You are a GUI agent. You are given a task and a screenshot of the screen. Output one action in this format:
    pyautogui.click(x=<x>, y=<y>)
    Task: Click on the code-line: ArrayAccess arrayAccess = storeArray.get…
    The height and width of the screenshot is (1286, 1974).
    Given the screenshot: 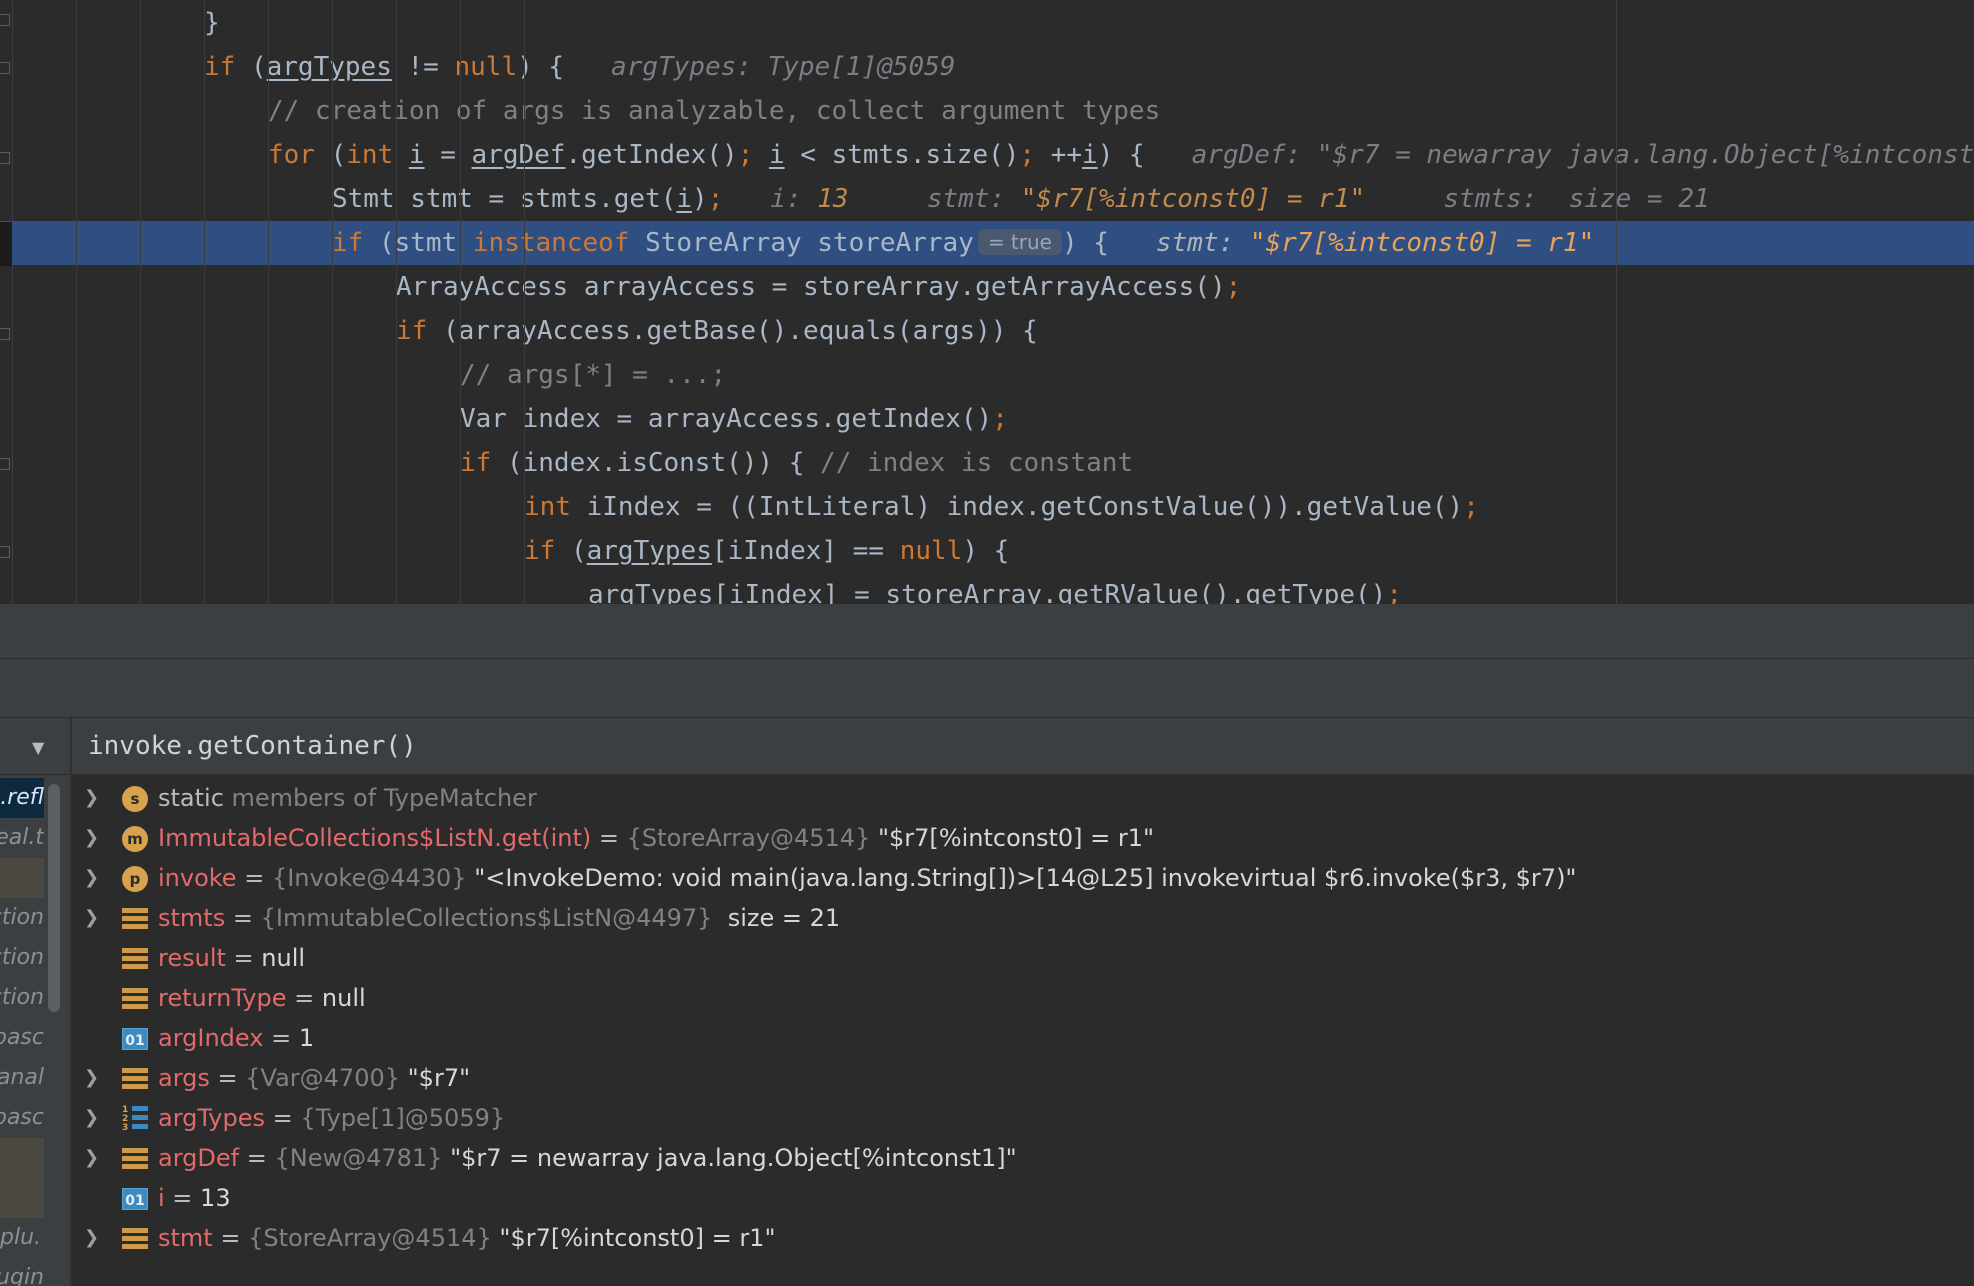 What is the action you would take?
    pyautogui.click(x=987, y=287)
    